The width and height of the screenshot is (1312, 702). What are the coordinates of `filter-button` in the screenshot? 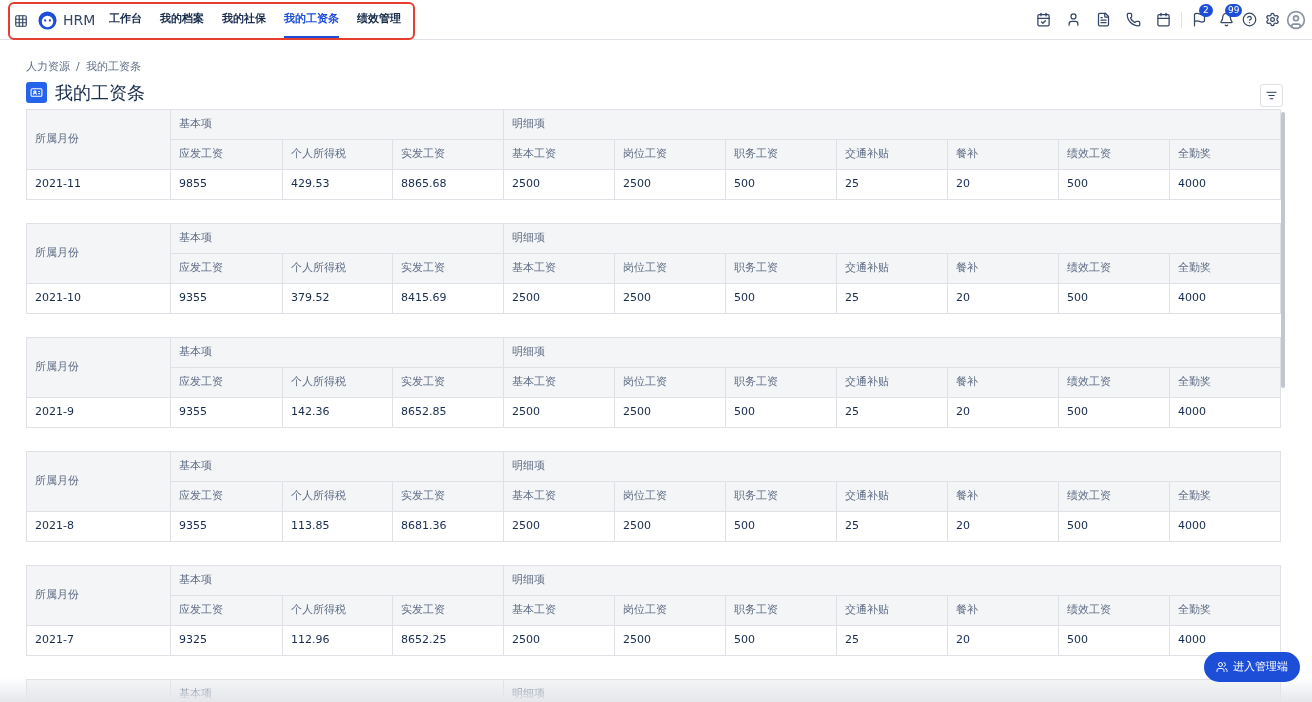 It's located at (1271, 95).